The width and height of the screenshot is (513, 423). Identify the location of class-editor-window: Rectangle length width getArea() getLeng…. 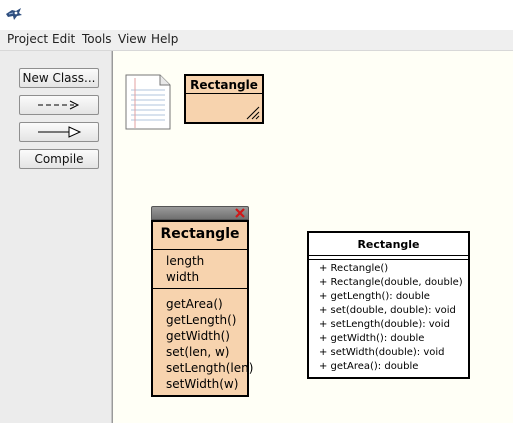
(202, 301).